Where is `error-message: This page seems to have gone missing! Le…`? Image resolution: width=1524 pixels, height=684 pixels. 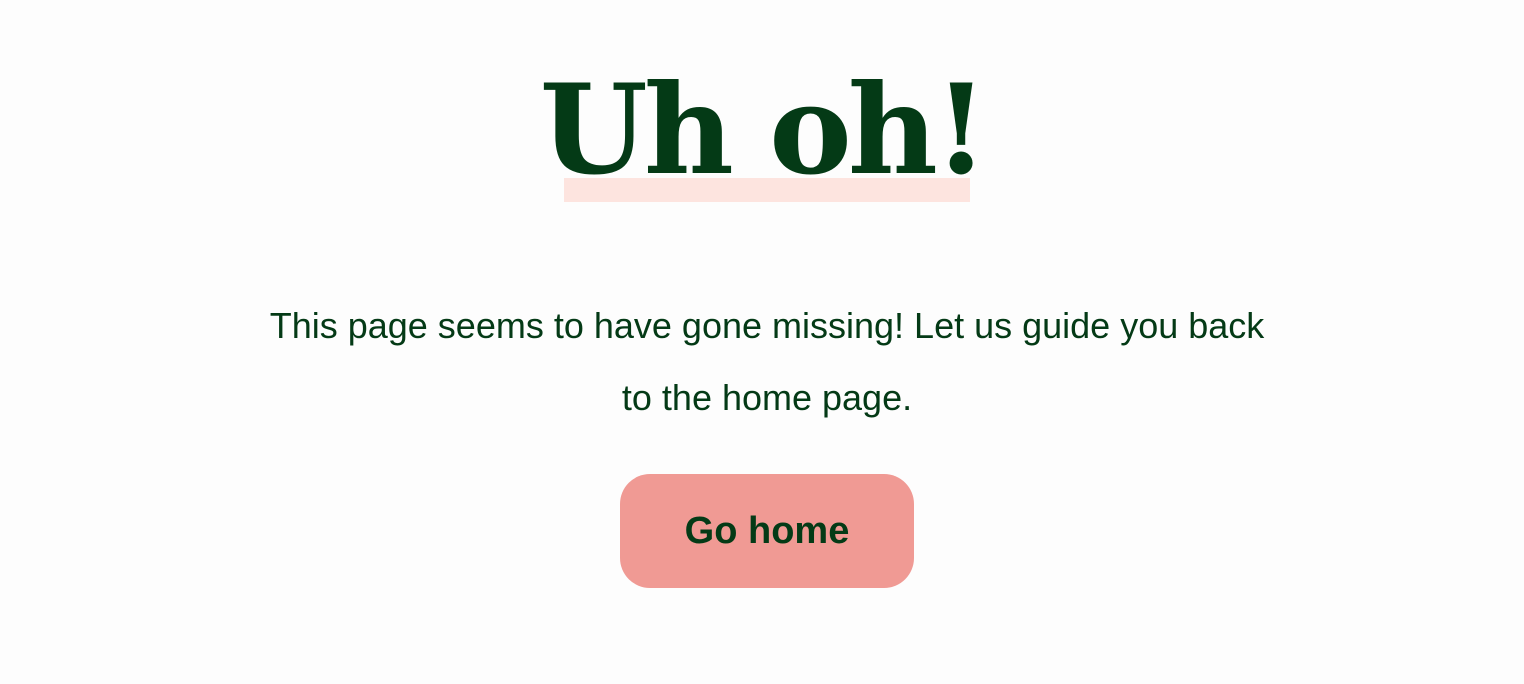 error-message: This page seems to have gone missing! Le… is located at coordinates (767, 361).